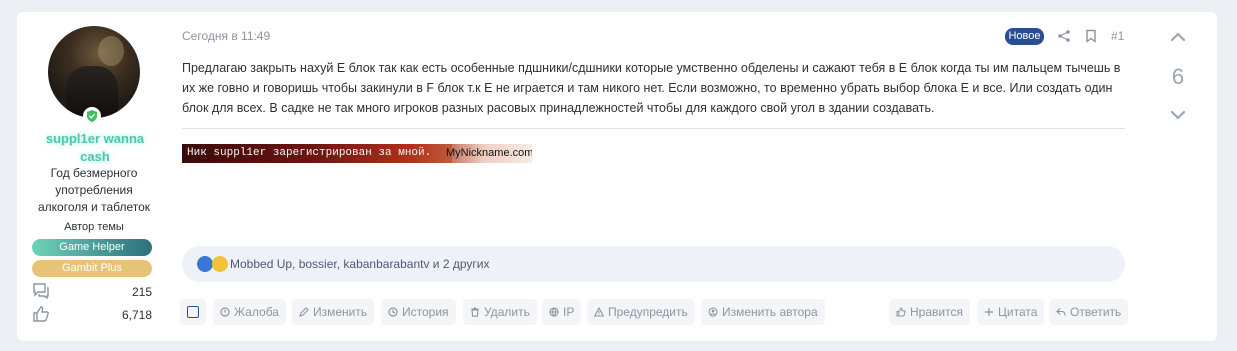  I want to click on username: suppl1er wanna cash, so click(95, 148).